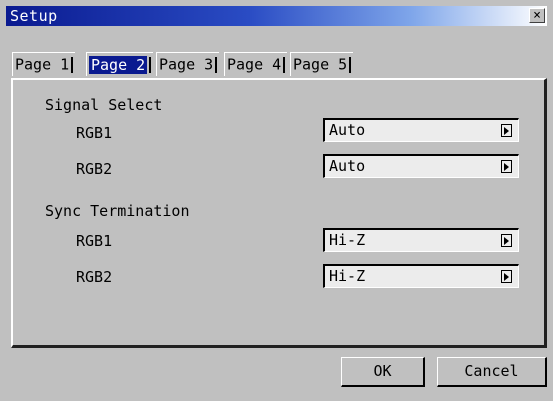  I want to click on tab-label: Page 2, so click(118, 64).